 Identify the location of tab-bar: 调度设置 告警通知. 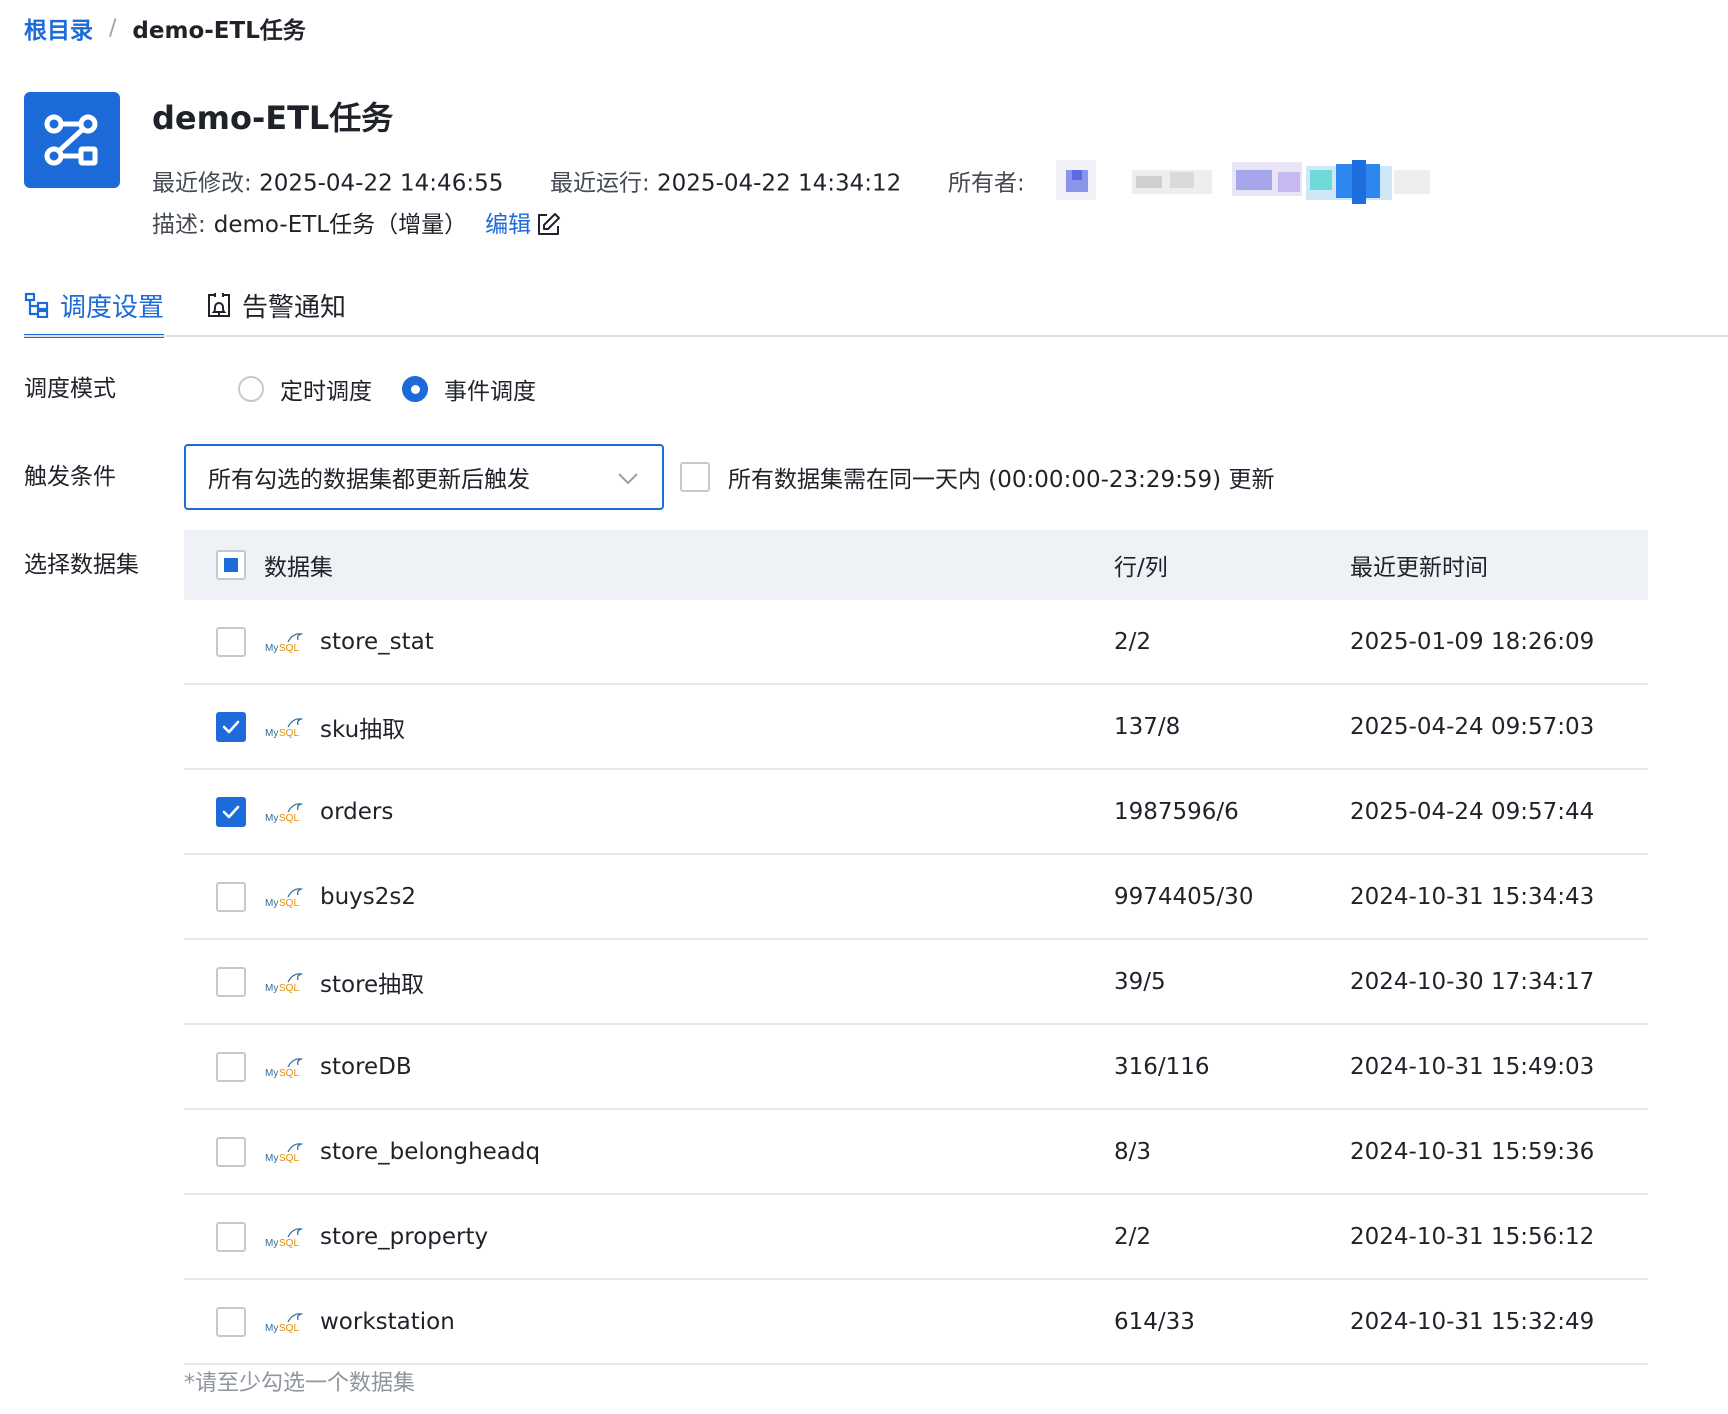
(206, 307).